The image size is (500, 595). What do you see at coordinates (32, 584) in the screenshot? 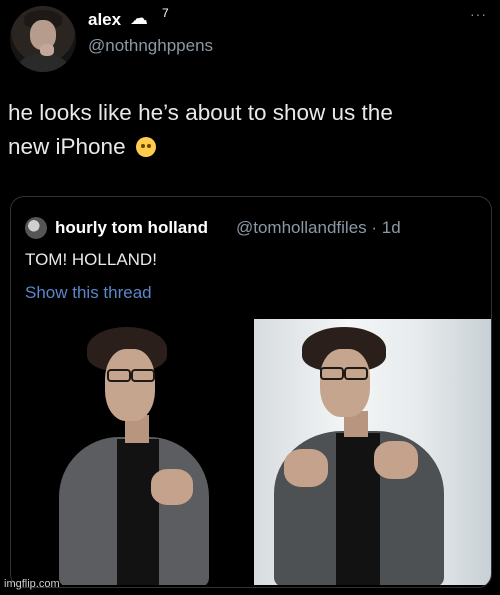
I see `watermark: imgflip.com` at bounding box center [32, 584].